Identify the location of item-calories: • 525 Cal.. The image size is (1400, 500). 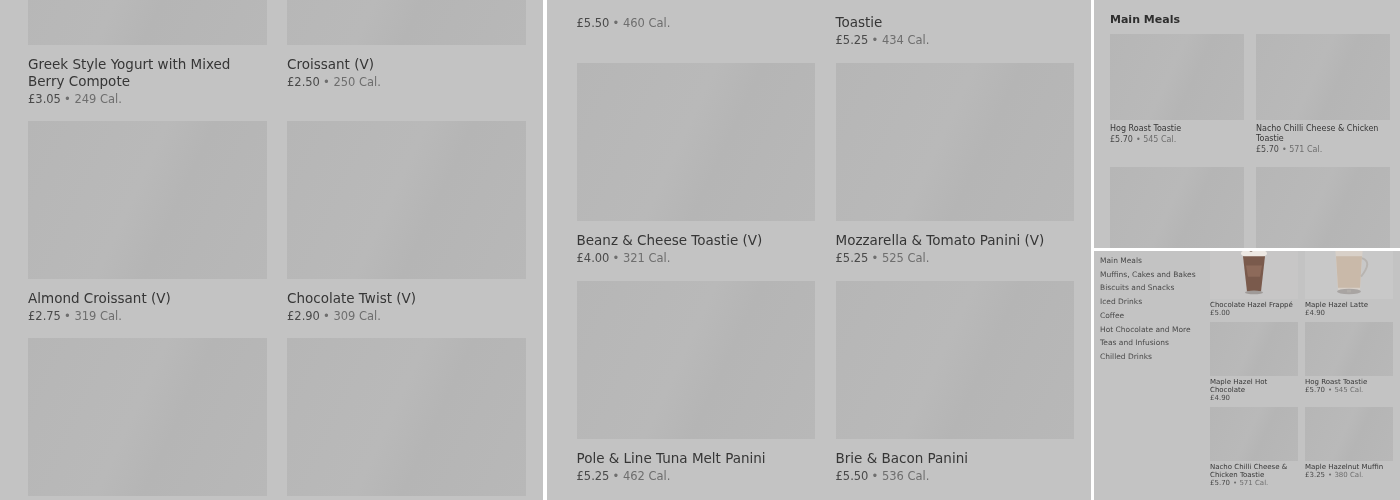
(900, 258).